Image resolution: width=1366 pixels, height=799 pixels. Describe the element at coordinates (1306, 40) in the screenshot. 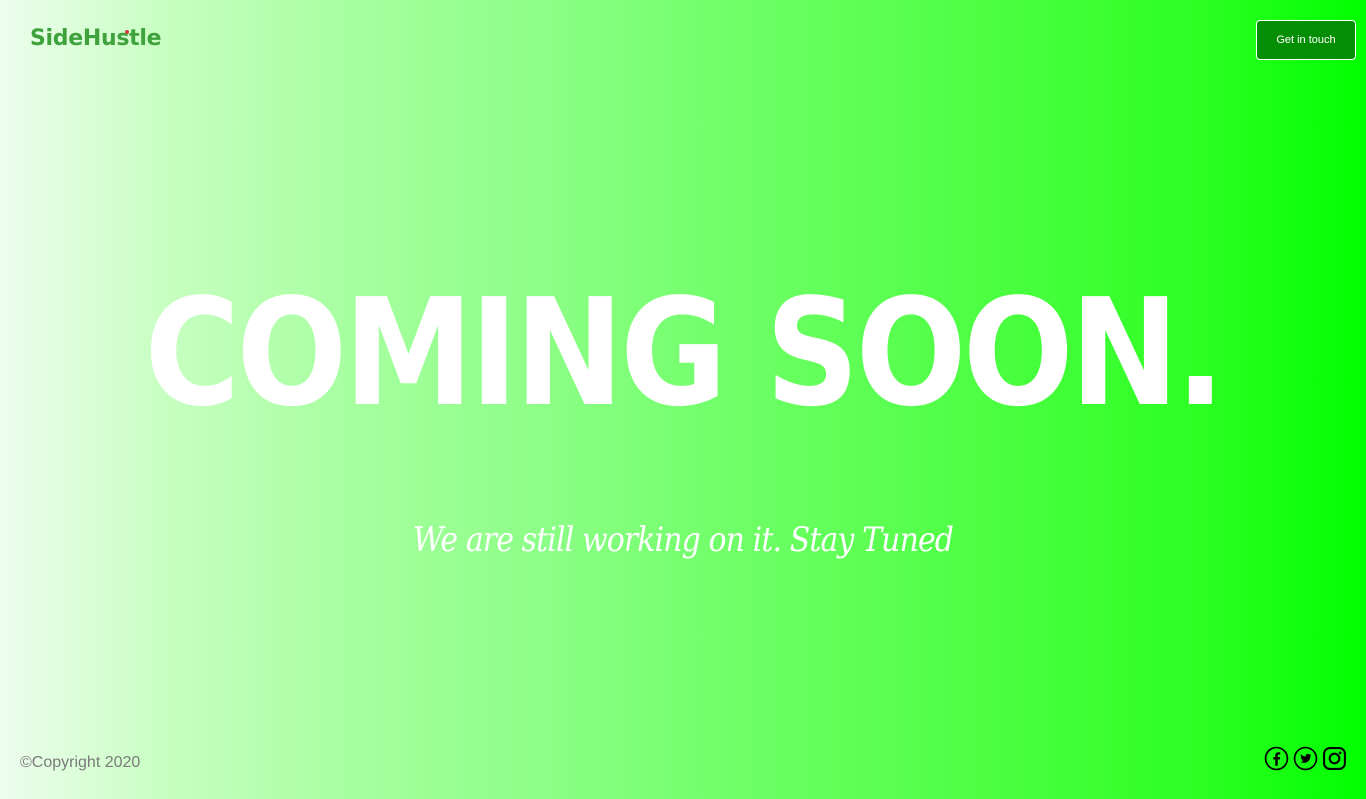

I see `get-in-touch-button: Get in touch` at that location.